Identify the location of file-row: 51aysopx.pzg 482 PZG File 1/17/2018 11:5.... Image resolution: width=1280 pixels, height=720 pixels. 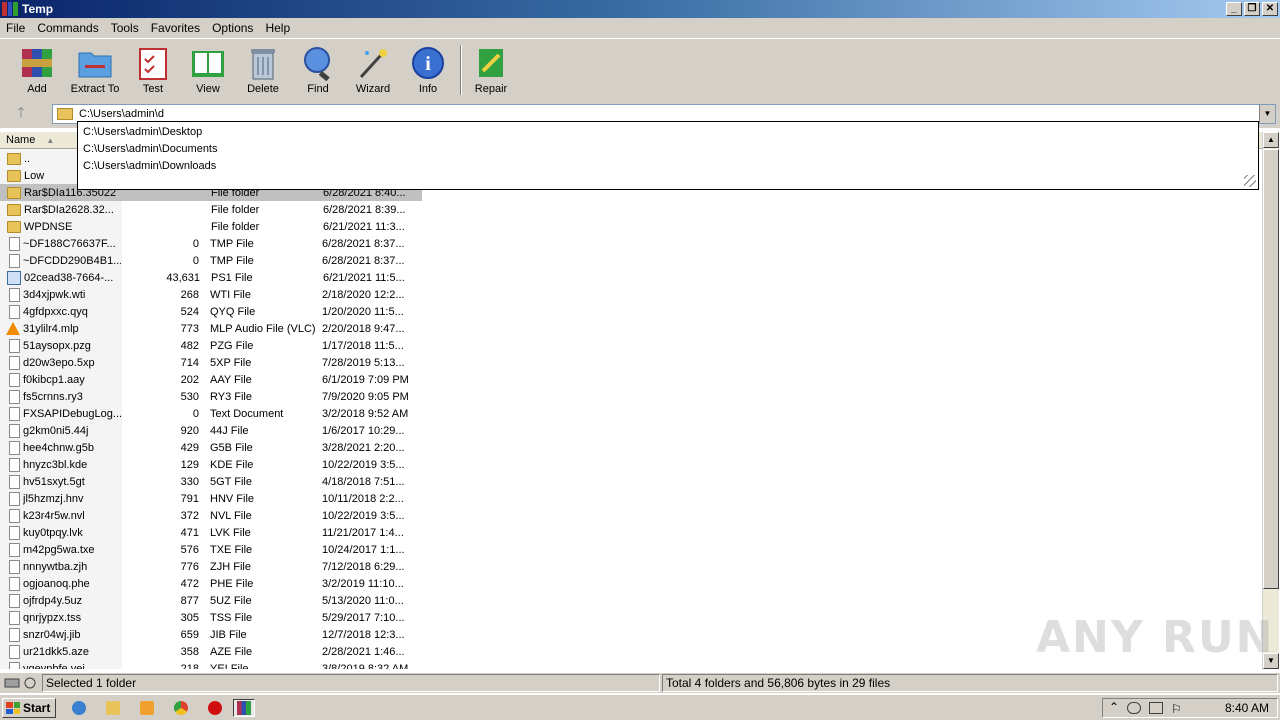
(211, 345).